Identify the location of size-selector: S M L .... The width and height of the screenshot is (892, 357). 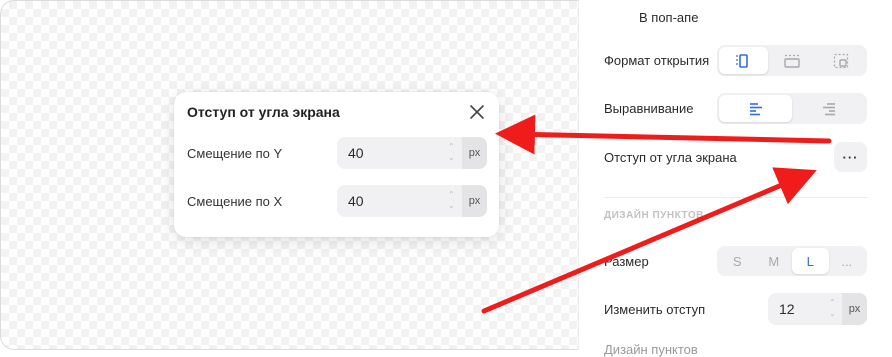
(792, 261).